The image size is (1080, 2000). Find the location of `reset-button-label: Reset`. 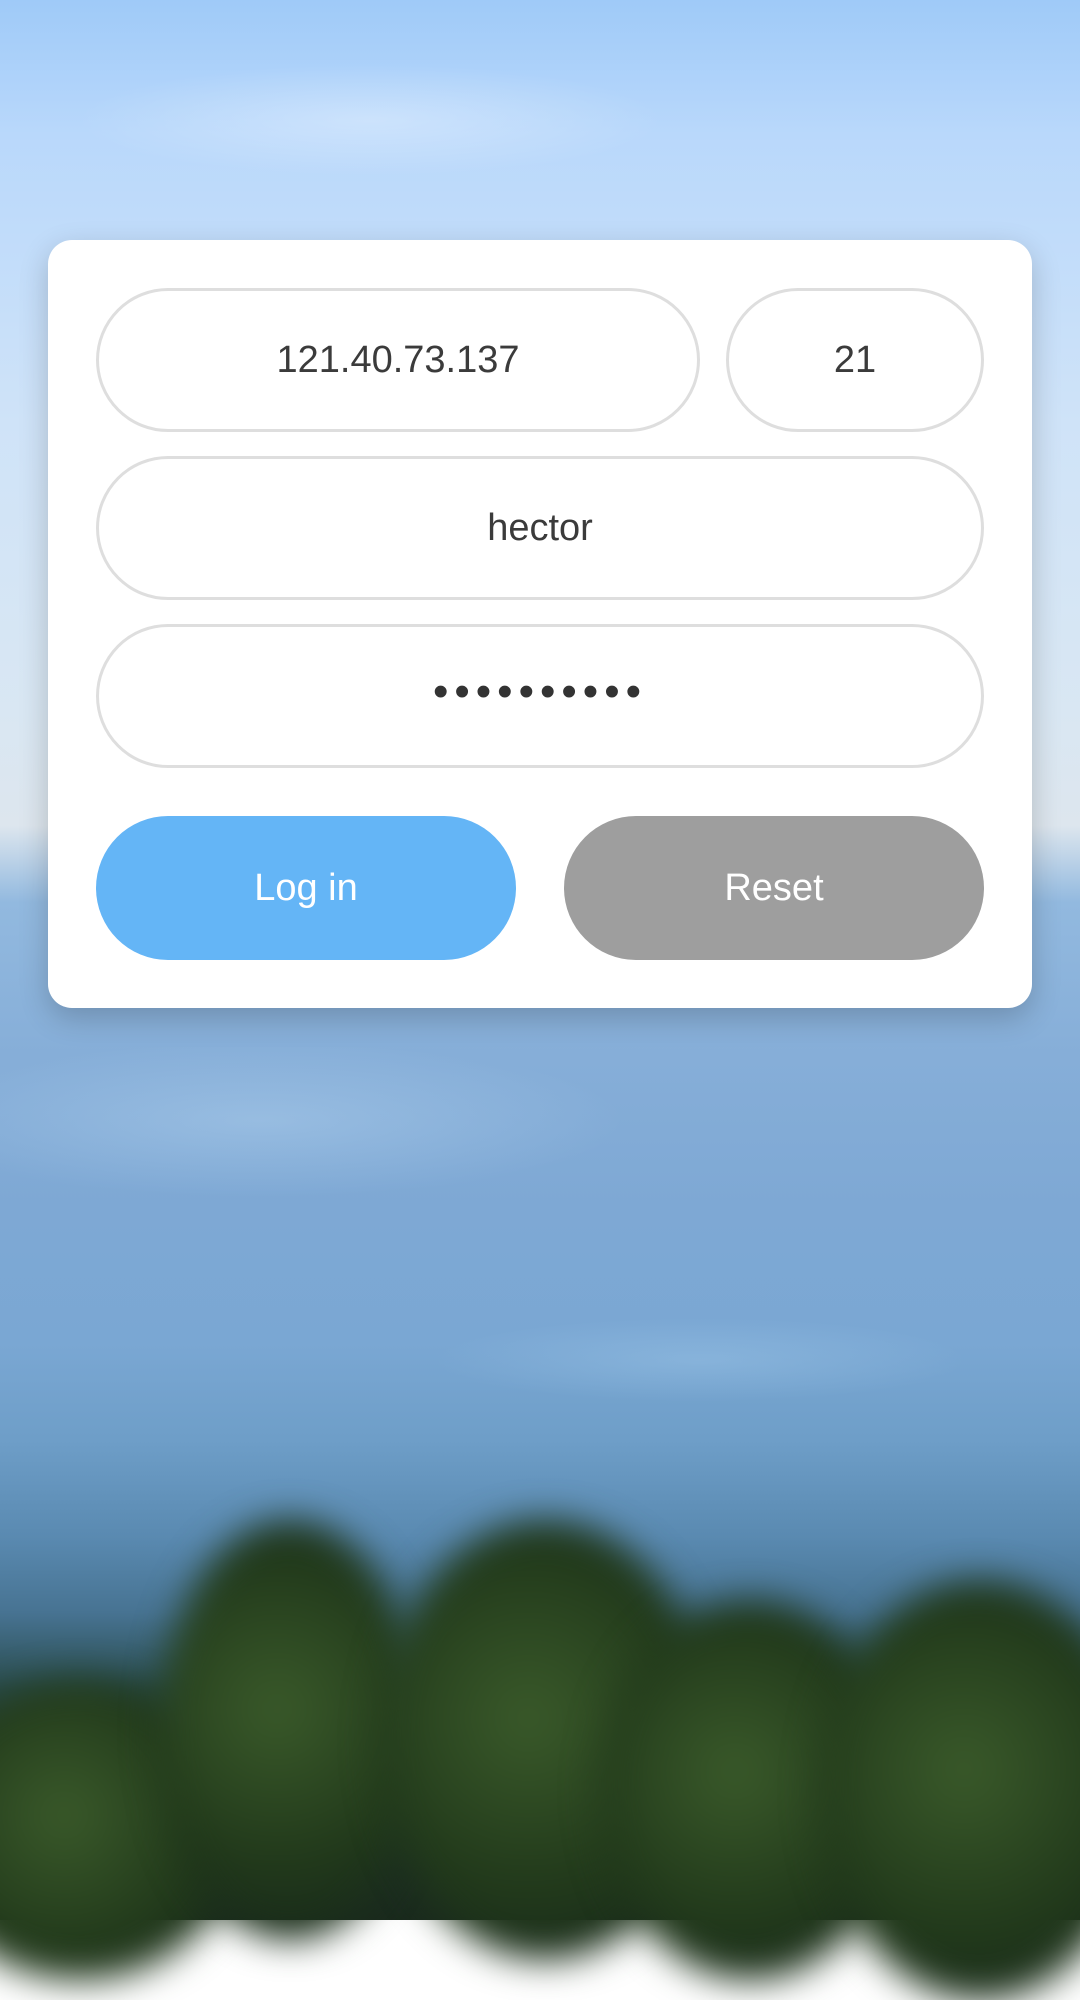

reset-button-label: Reset is located at coordinates (774, 887).